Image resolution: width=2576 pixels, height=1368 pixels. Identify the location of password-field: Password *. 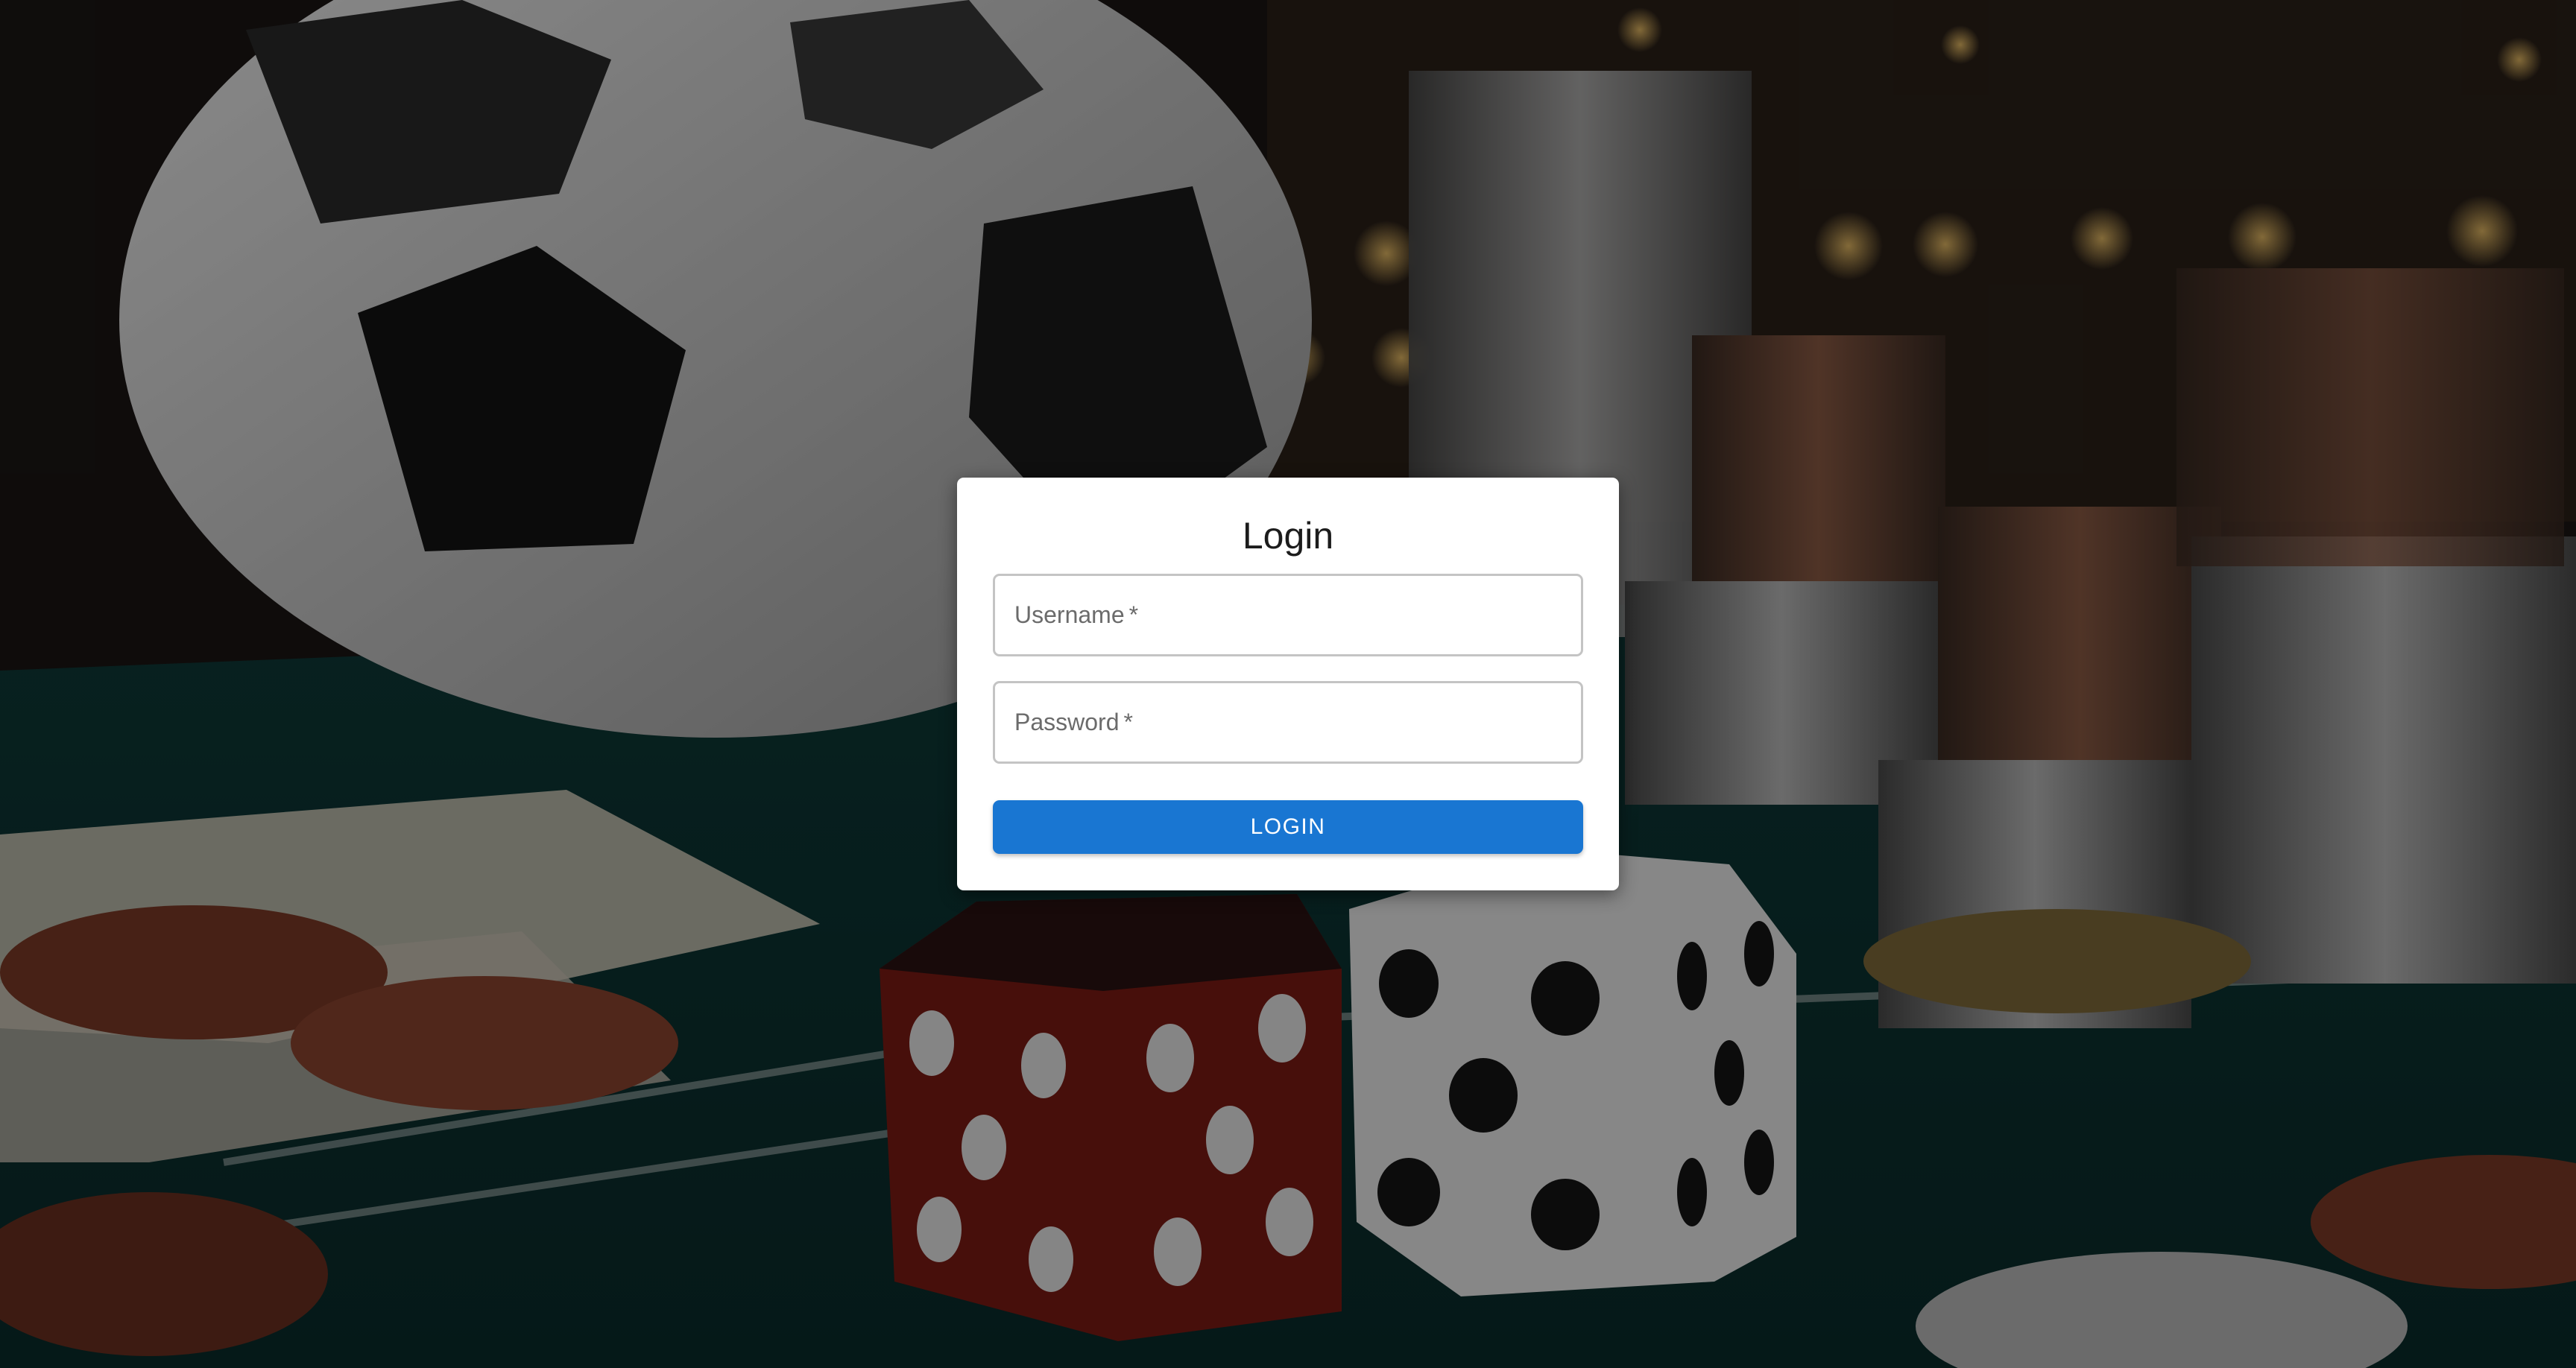
(1288, 722).